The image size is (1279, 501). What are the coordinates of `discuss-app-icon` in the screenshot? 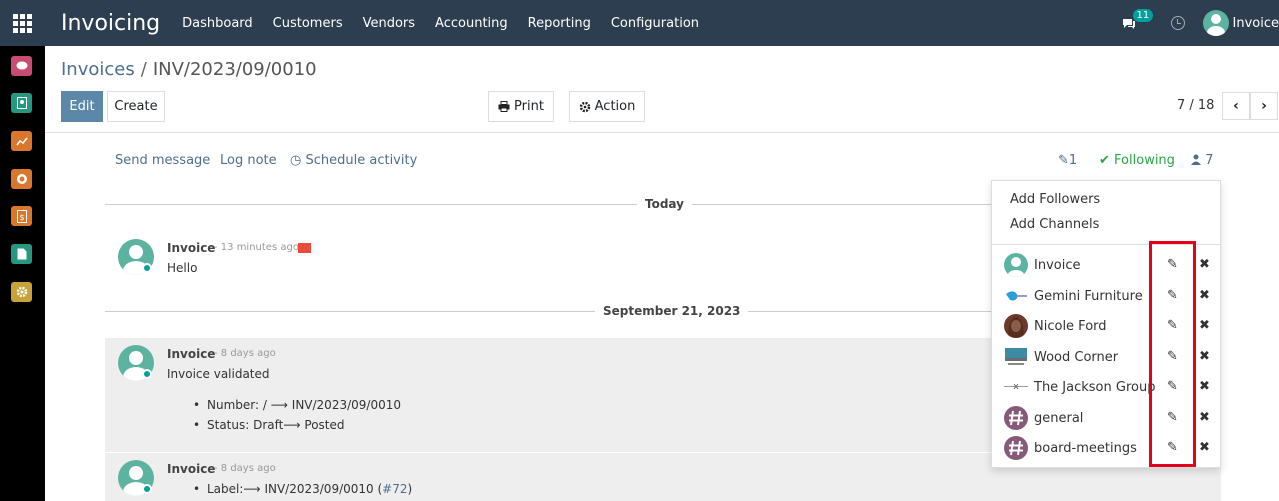 It's located at (21, 66).